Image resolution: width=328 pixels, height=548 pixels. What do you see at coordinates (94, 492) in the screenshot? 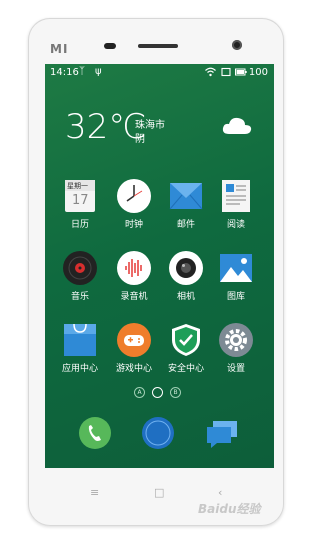
I see `menu-button: ≡` at bounding box center [94, 492].